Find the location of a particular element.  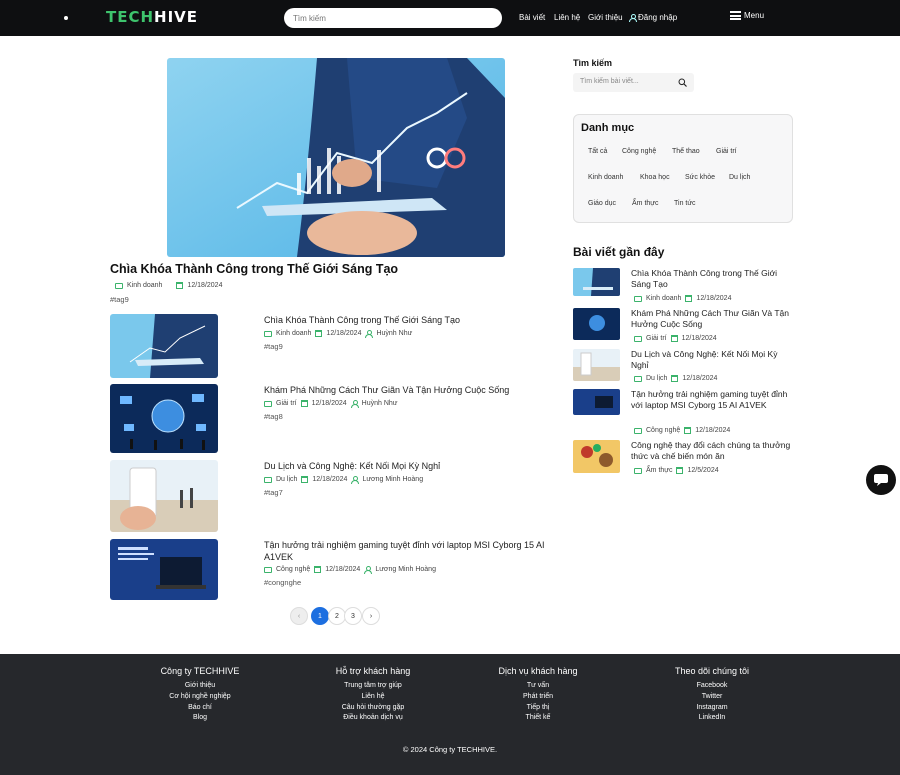

footer-link-linkedin: LinkedIn is located at coordinates (712, 718).